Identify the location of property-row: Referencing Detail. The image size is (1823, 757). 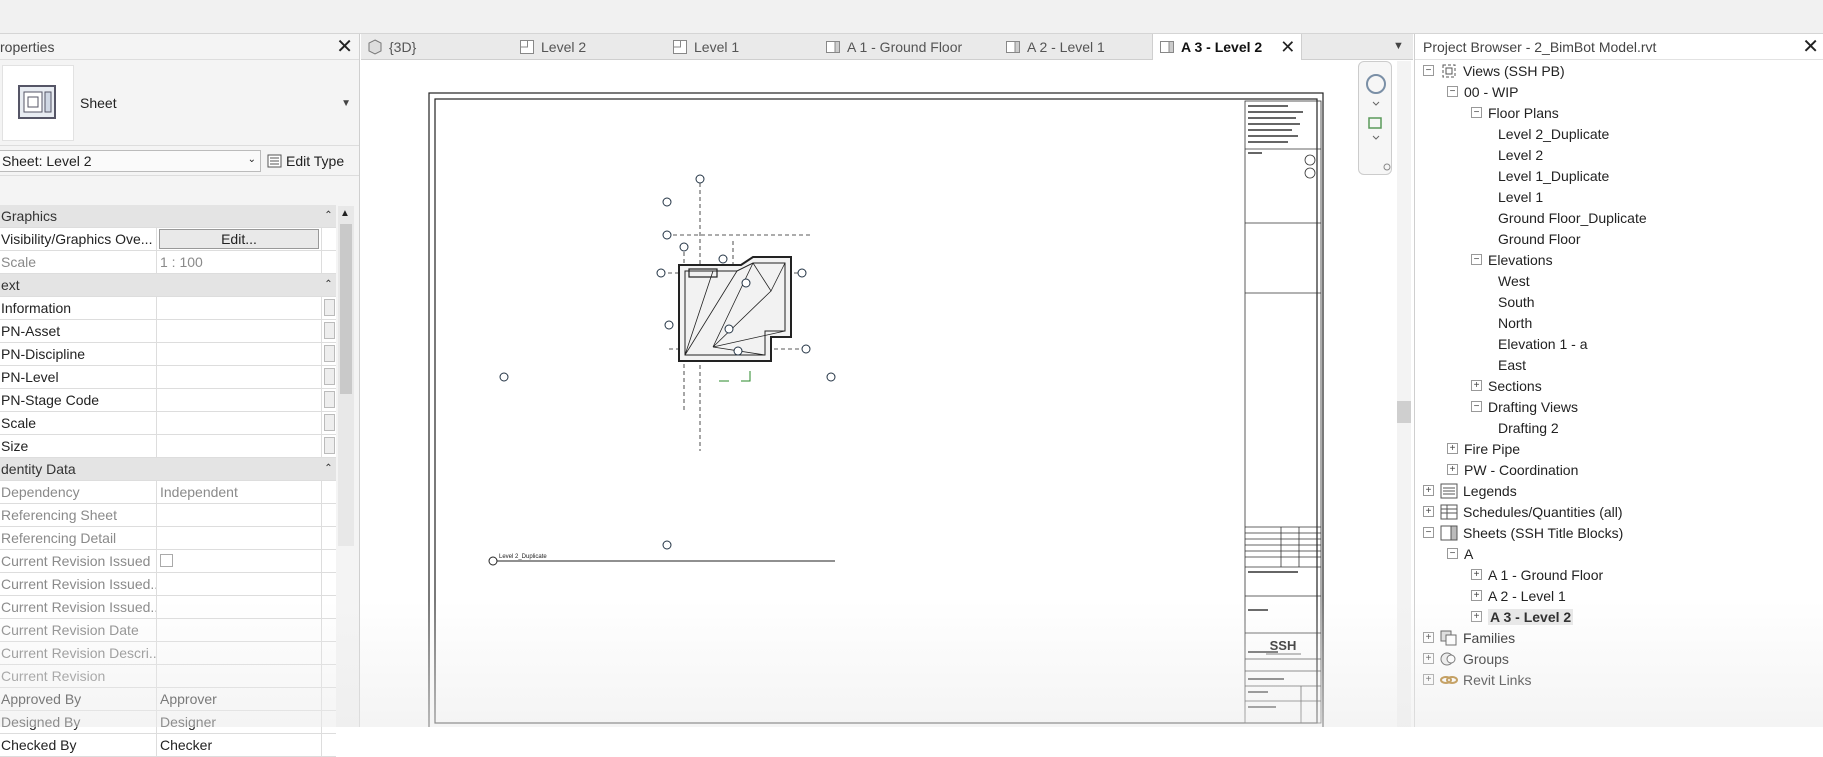
(168, 538).